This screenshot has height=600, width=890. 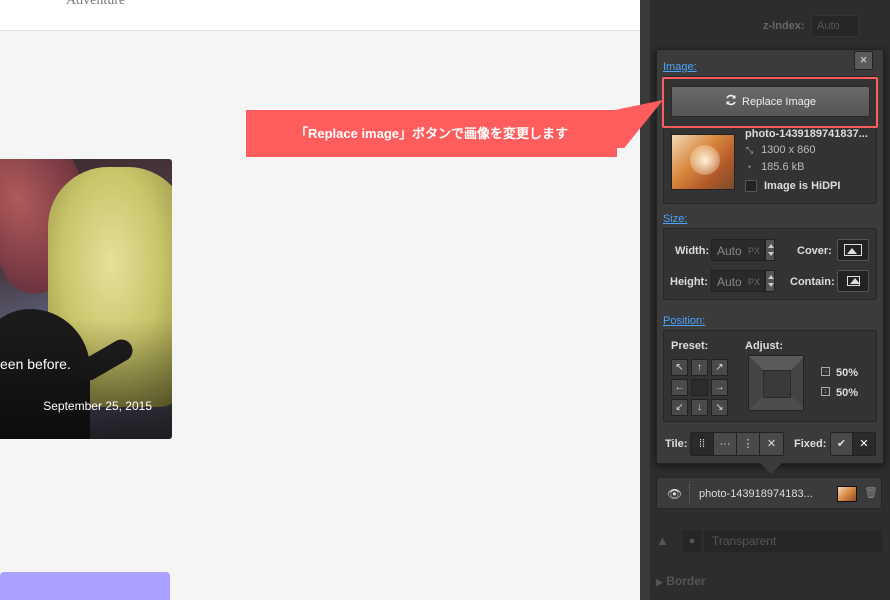 I want to click on border-label: Border, so click(x=686, y=581).